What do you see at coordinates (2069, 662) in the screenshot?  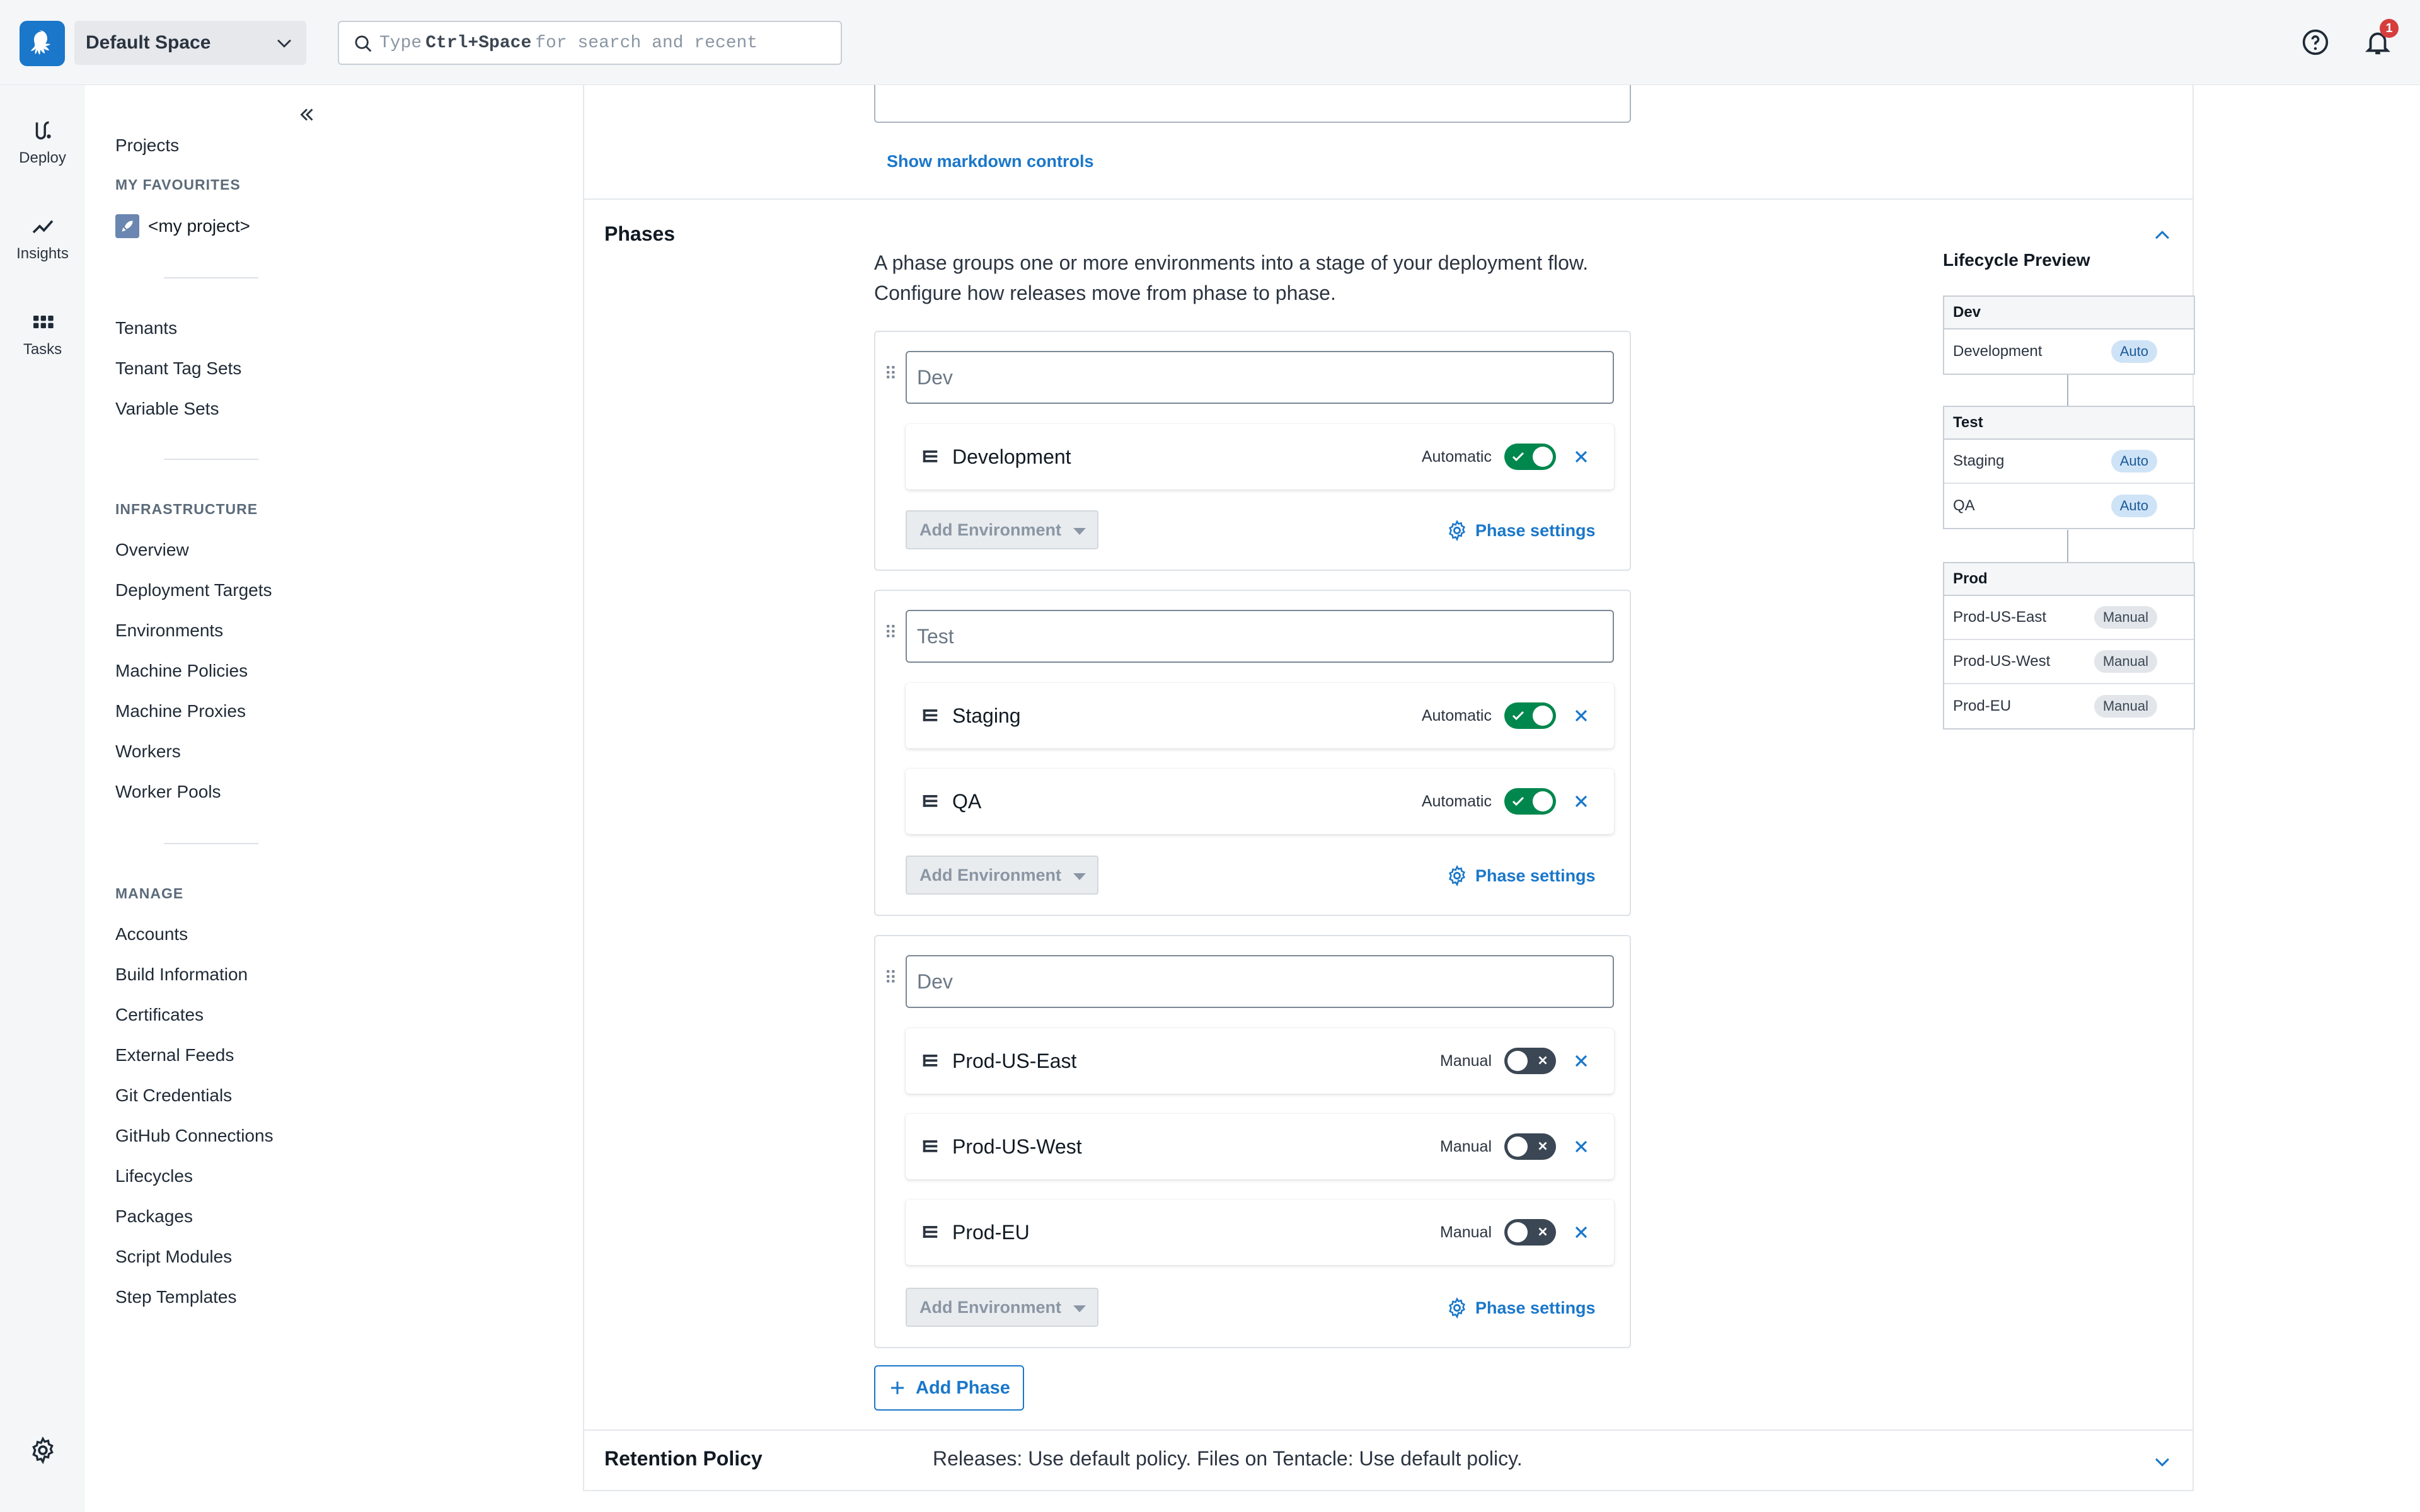 I see `preview-env: Prod-US-West Manual` at bounding box center [2069, 662].